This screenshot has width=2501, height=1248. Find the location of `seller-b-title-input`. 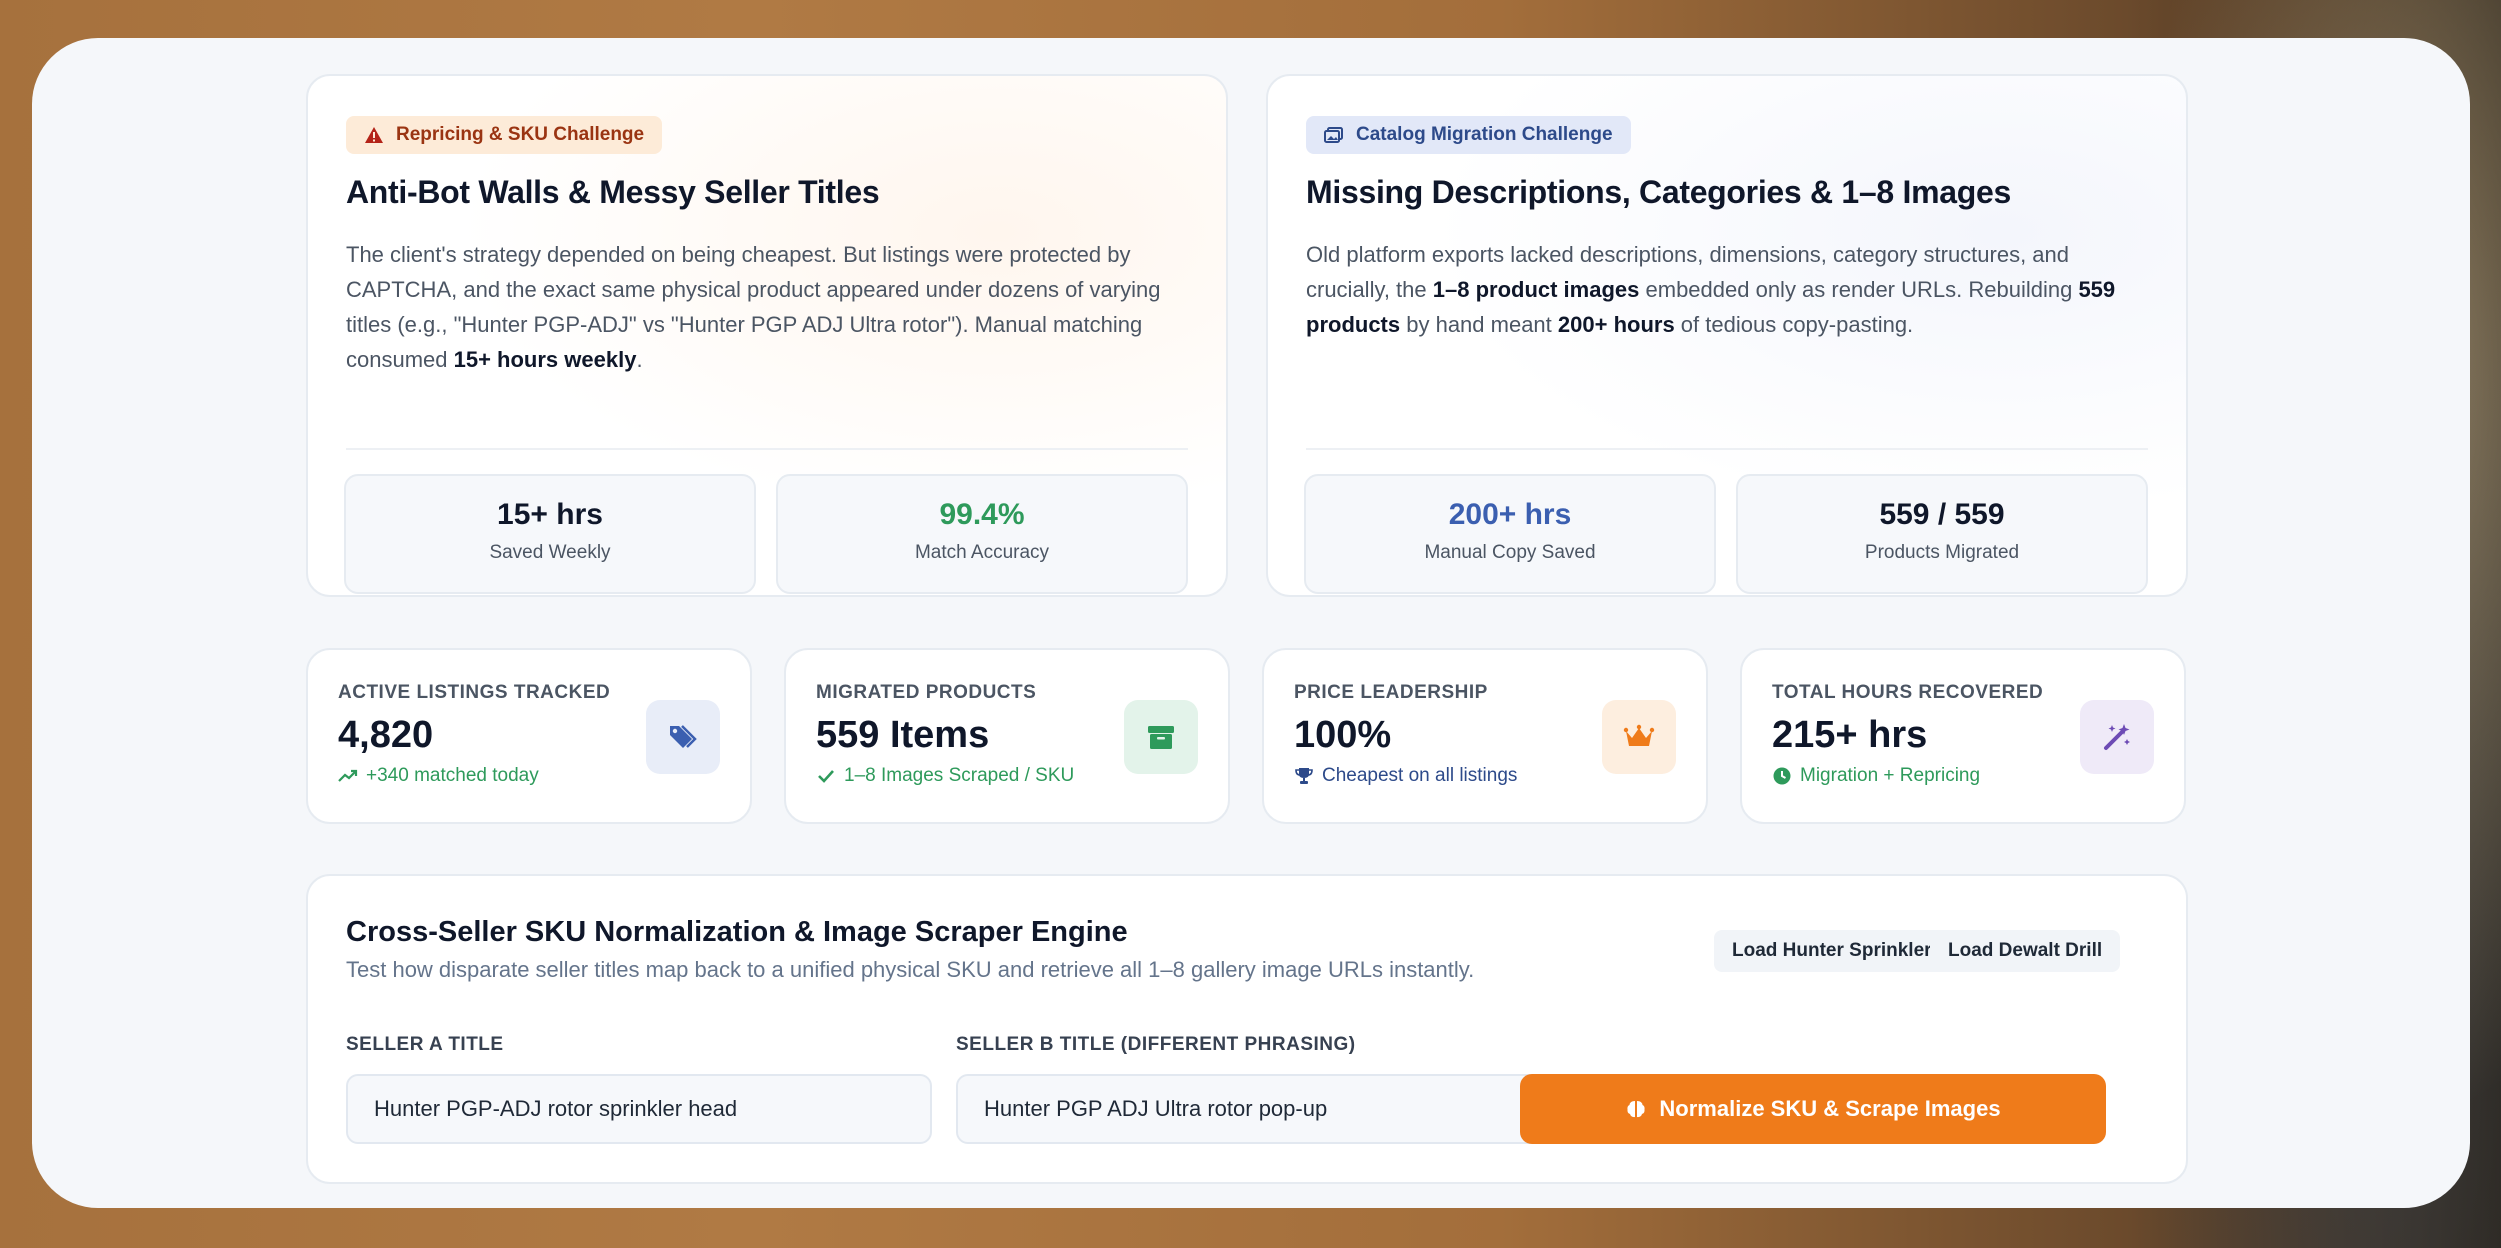

seller-b-title-input is located at coordinates (1249, 1109).